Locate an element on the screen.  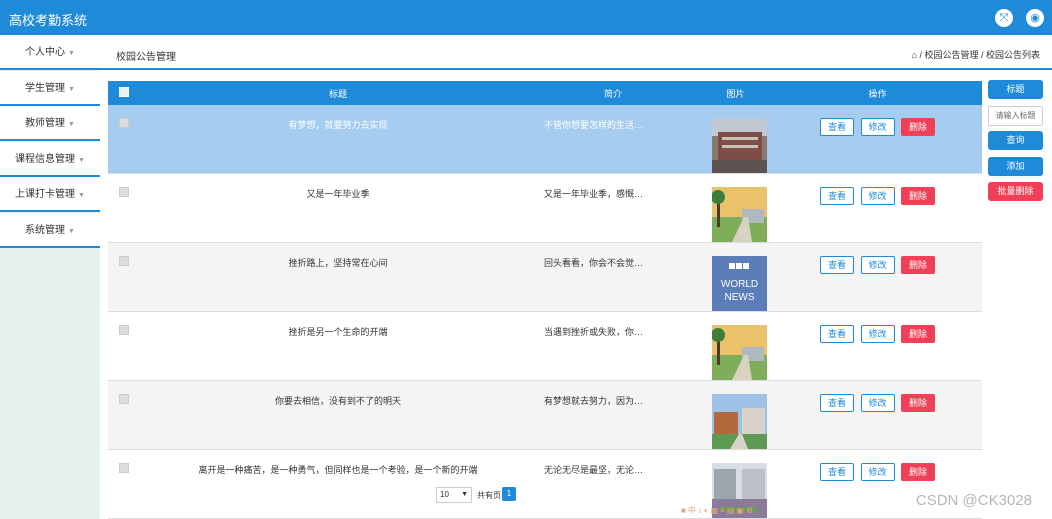
sidebar-item-teacher-management: 教师管理 ▼ is located at coordinates (50, 123).